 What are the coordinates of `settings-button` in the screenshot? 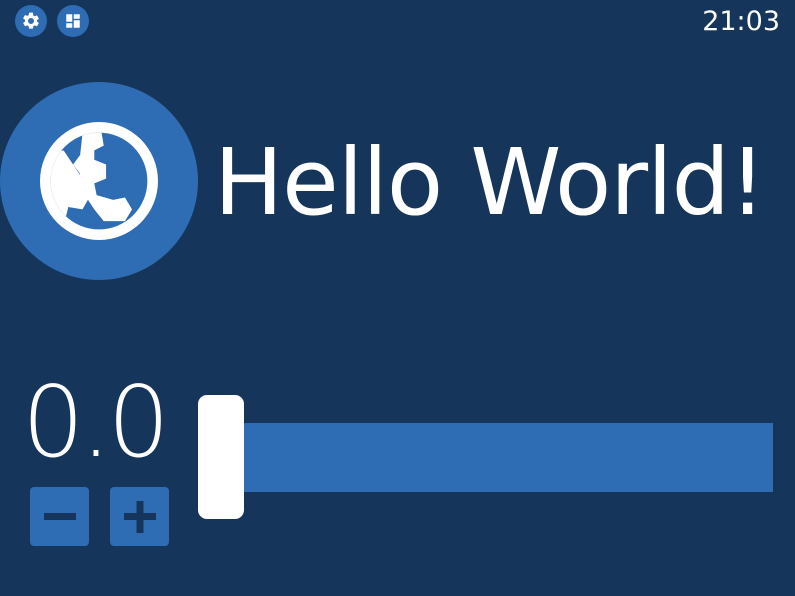 It's located at (31, 21).